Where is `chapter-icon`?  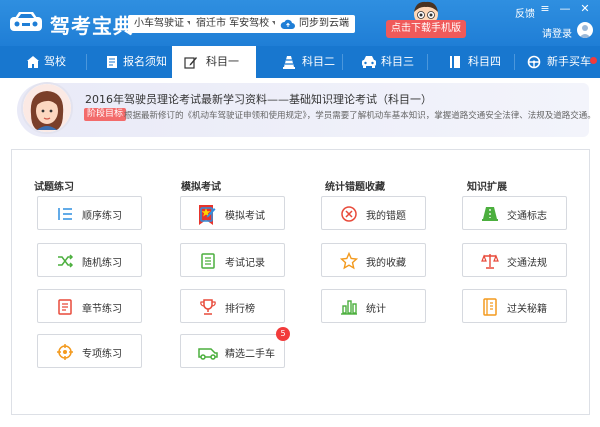
chapter-icon is located at coordinates (65, 307).